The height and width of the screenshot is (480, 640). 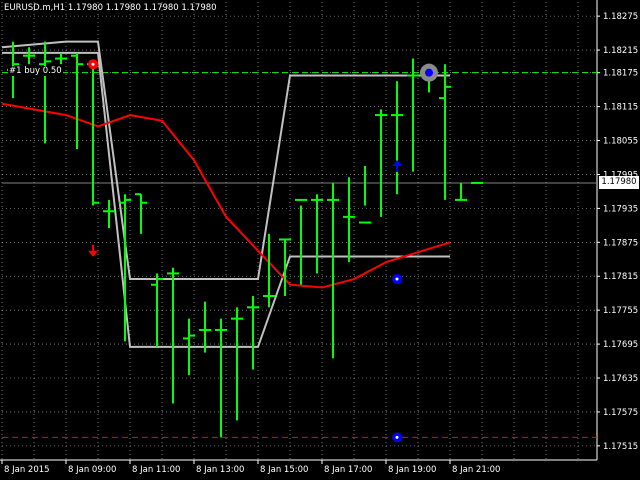 I want to click on price-label: 1.18175, so click(x=620, y=74).